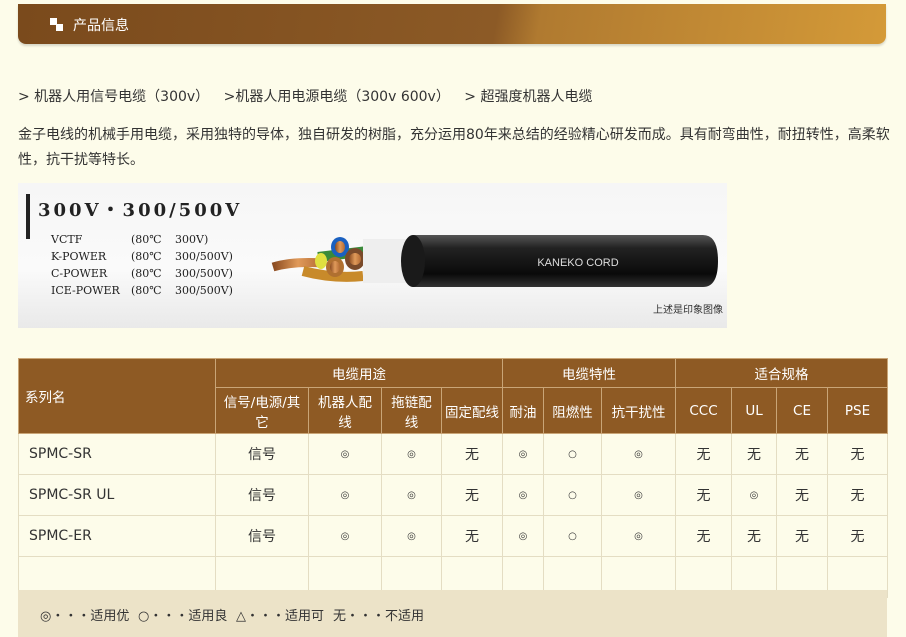 The width and height of the screenshot is (906, 637). I want to click on col-header: 阻燃性, so click(572, 410).